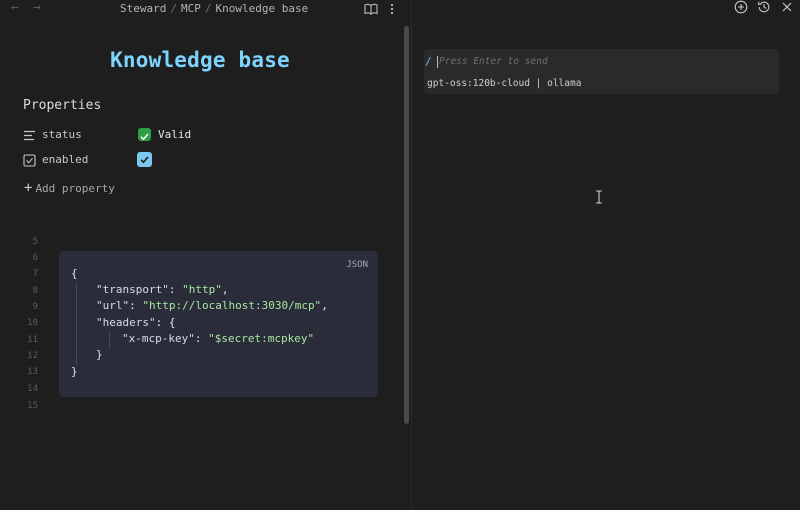 The image size is (800, 510). I want to click on property-key: enabled, so click(65, 159).